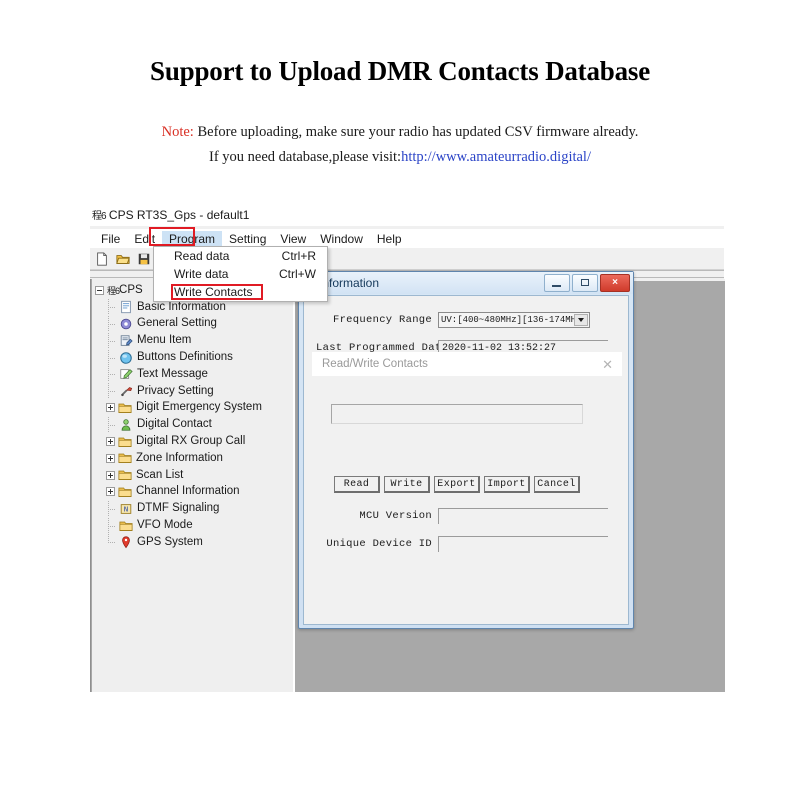 This screenshot has width=800, height=800. What do you see at coordinates (581, 320) in the screenshot?
I see `chevron-down-icon` at bounding box center [581, 320].